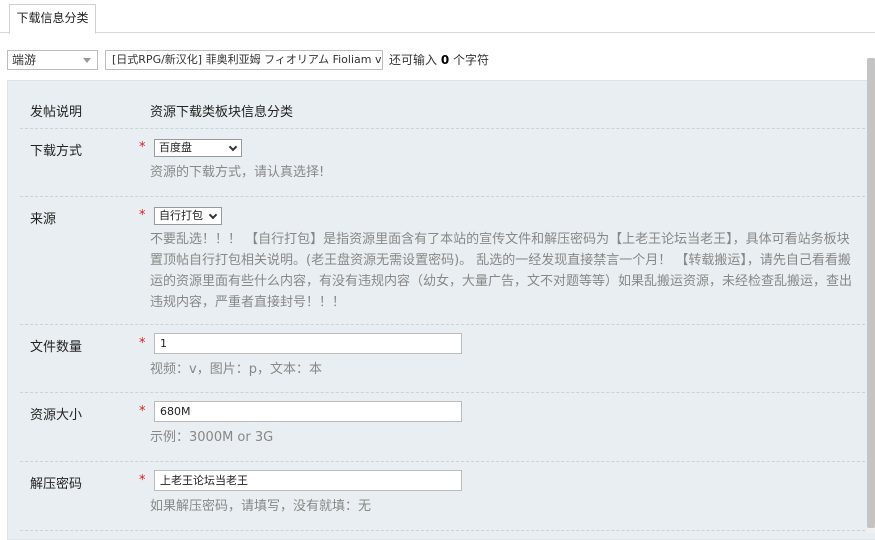 This screenshot has width=875, height=540. What do you see at coordinates (43, 219) in the screenshot?
I see `source-label: 来源` at bounding box center [43, 219].